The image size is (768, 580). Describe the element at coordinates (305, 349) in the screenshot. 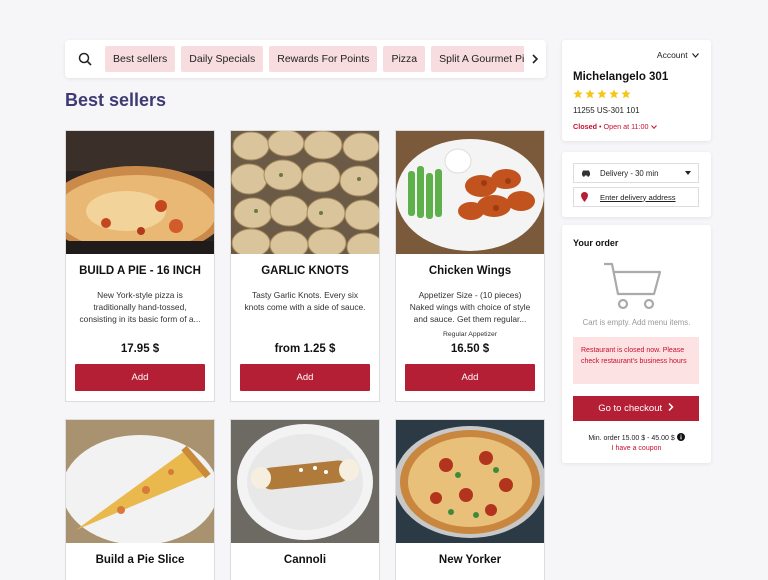

I see `product-price: from 1.25 $` at that location.